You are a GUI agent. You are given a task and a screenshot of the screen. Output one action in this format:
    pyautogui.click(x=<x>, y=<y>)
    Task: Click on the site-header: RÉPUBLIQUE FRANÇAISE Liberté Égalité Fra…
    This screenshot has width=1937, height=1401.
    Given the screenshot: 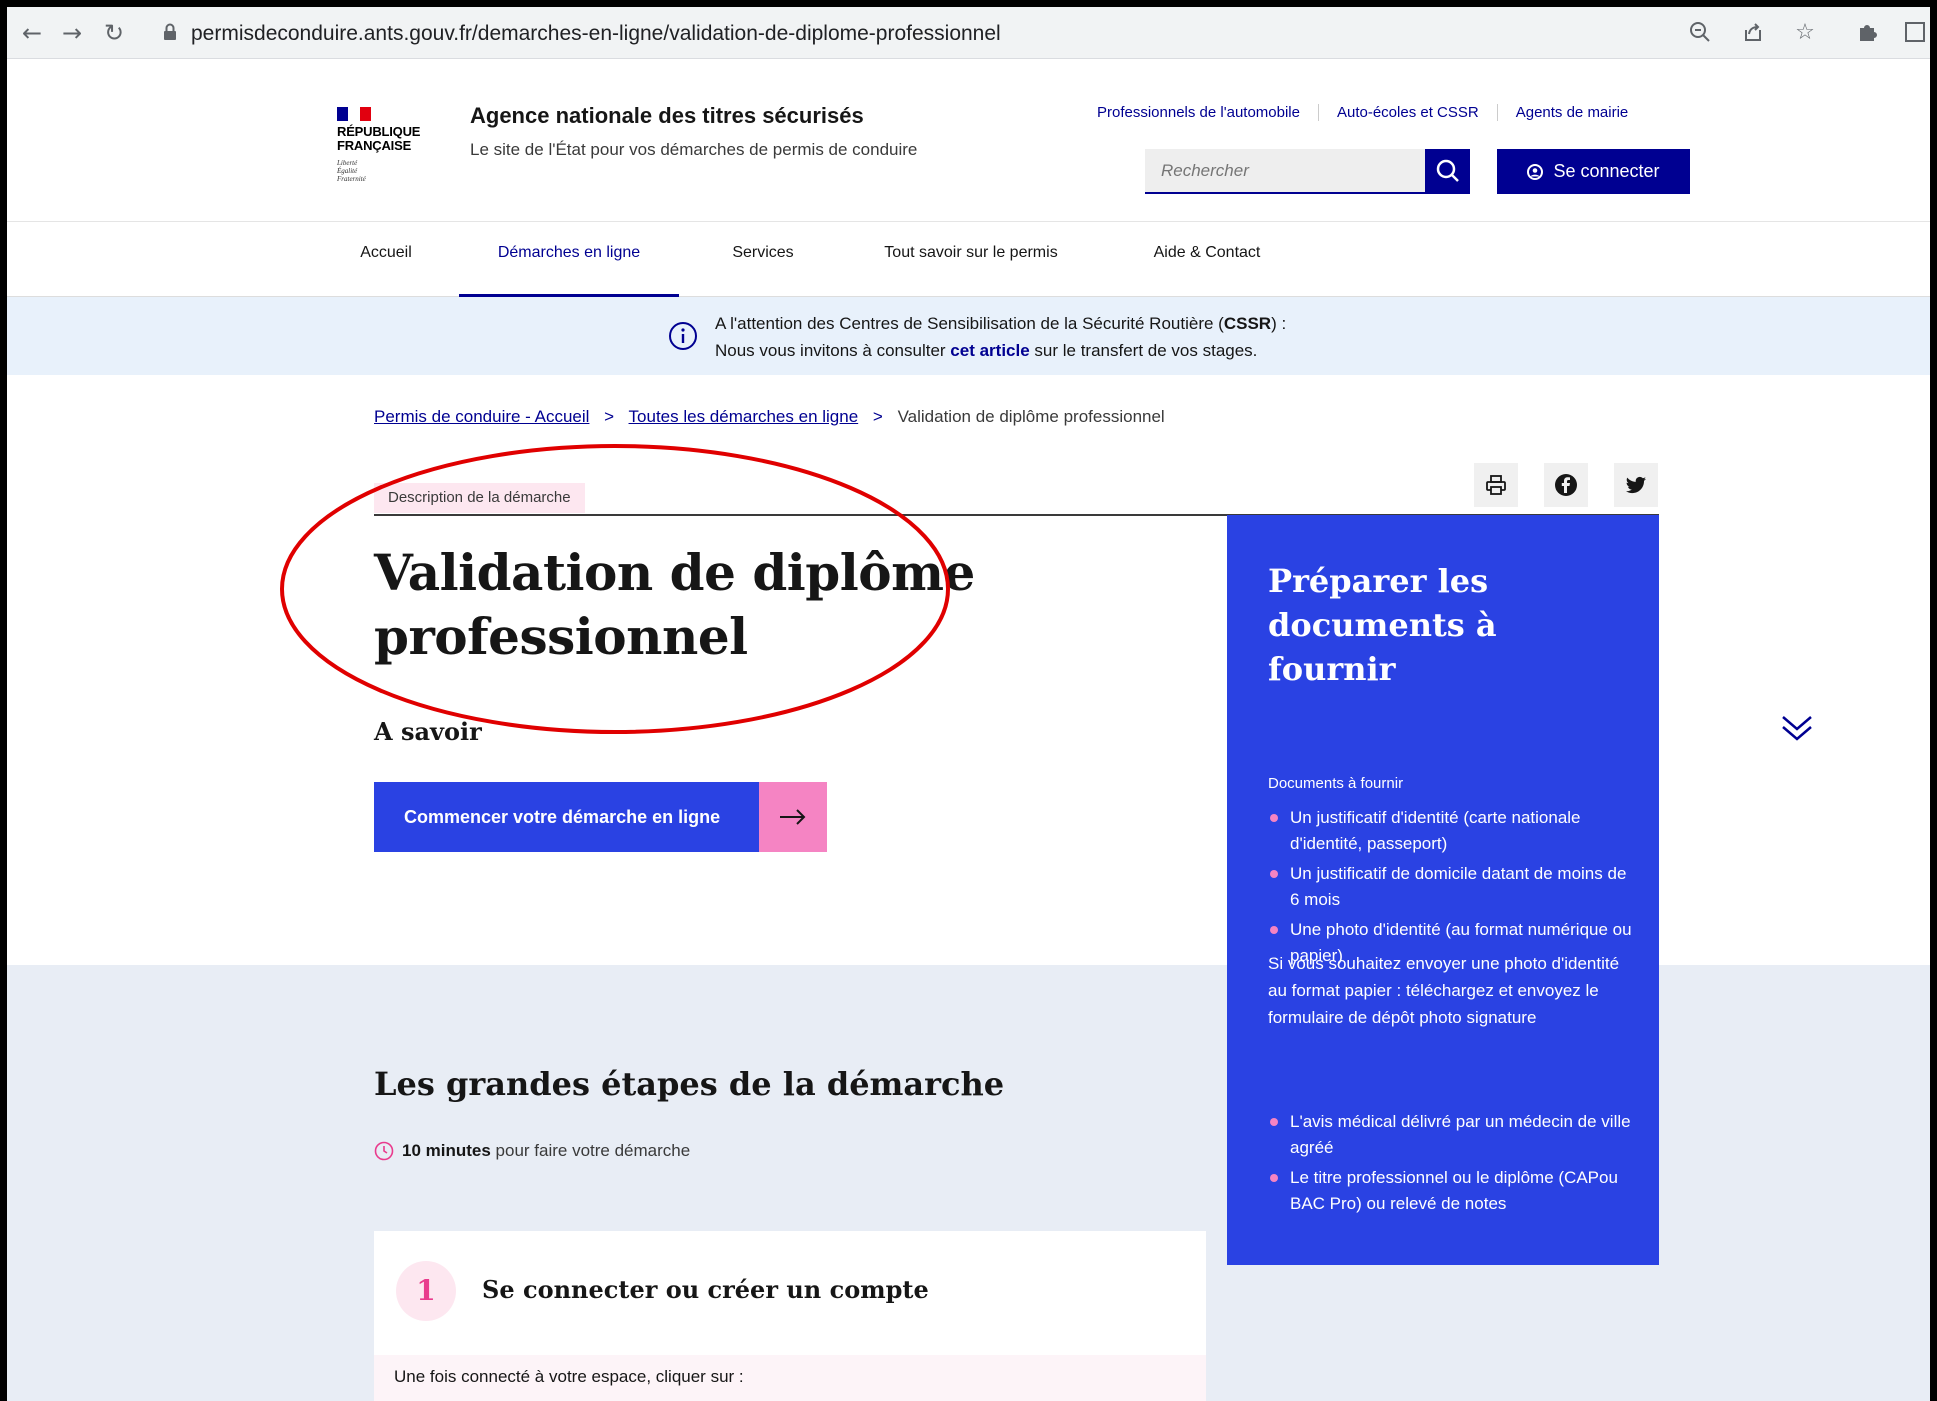 What is the action you would take?
    pyautogui.click(x=968, y=140)
    